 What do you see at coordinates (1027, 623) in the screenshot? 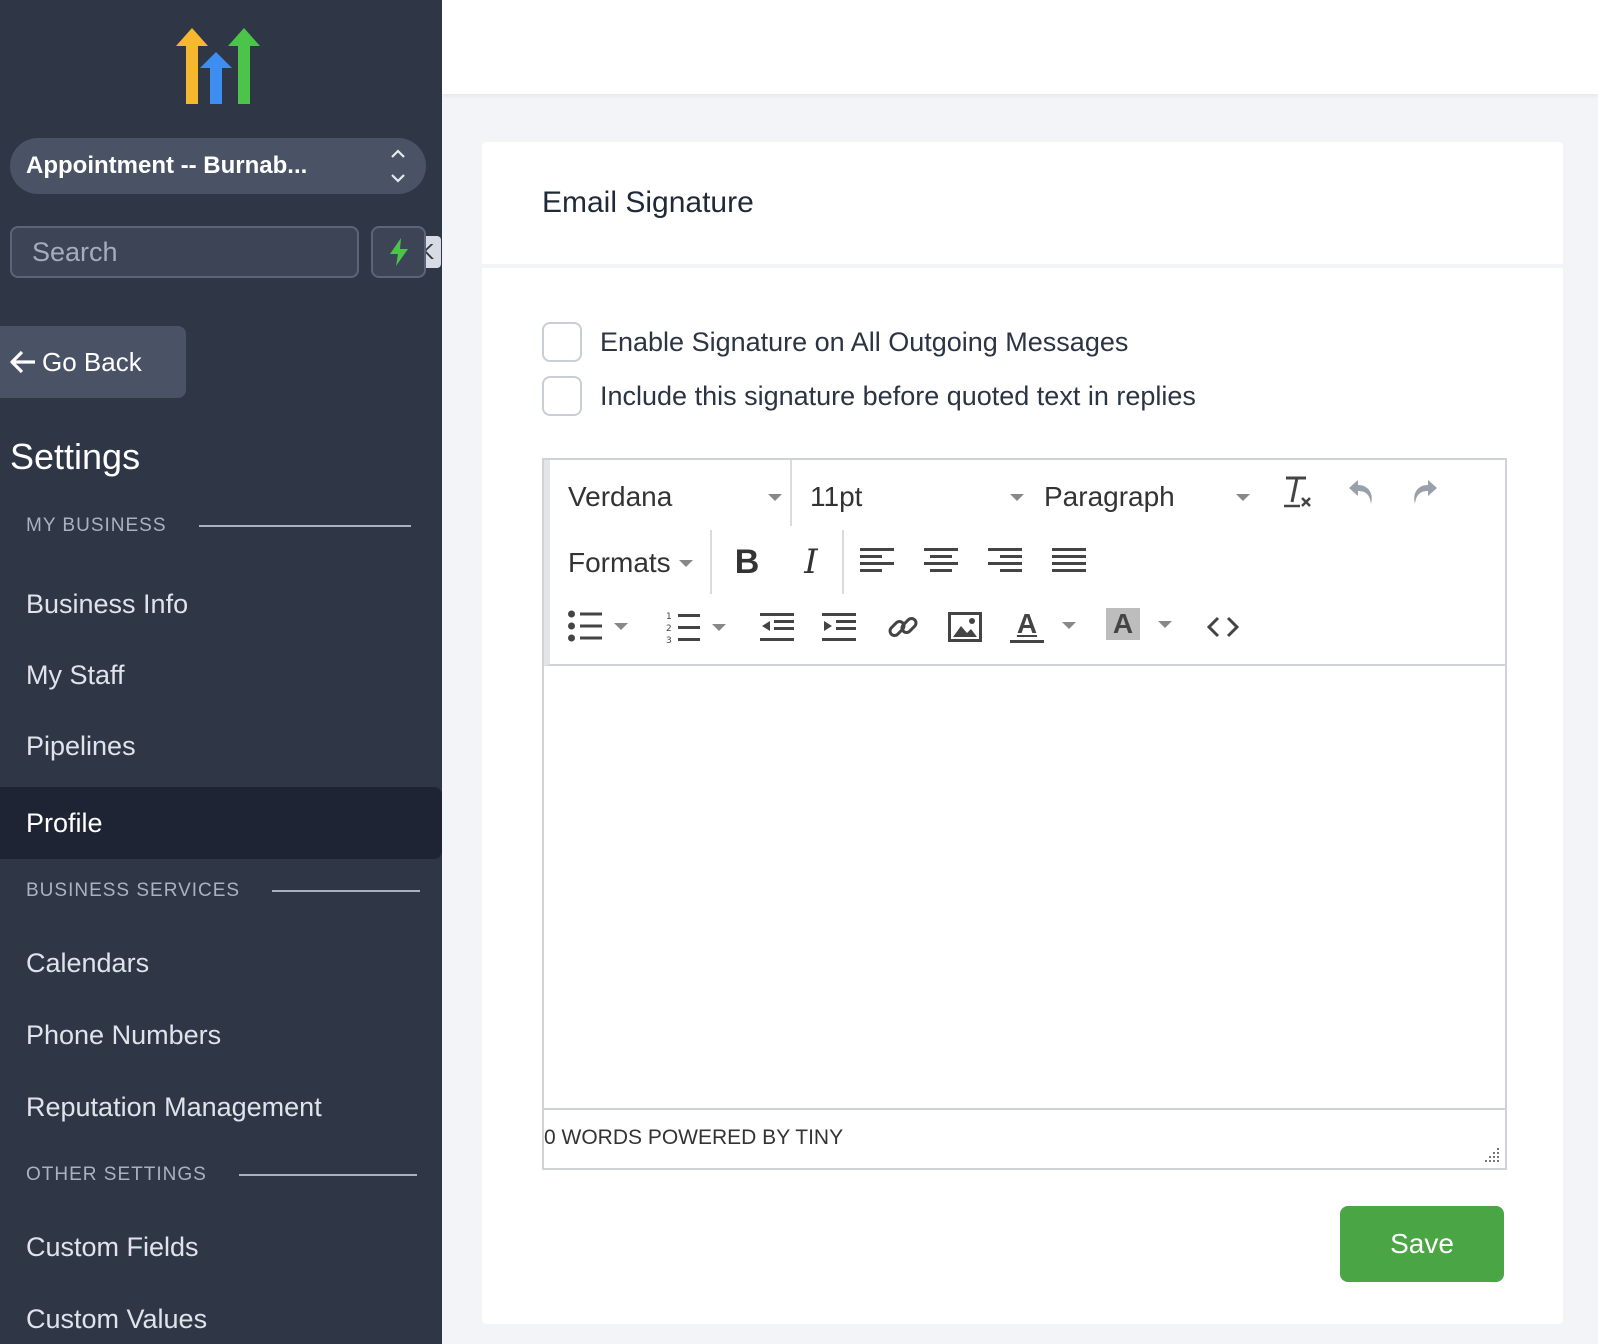
I see `text-color-glyph: A` at bounding box center [1027, 623].